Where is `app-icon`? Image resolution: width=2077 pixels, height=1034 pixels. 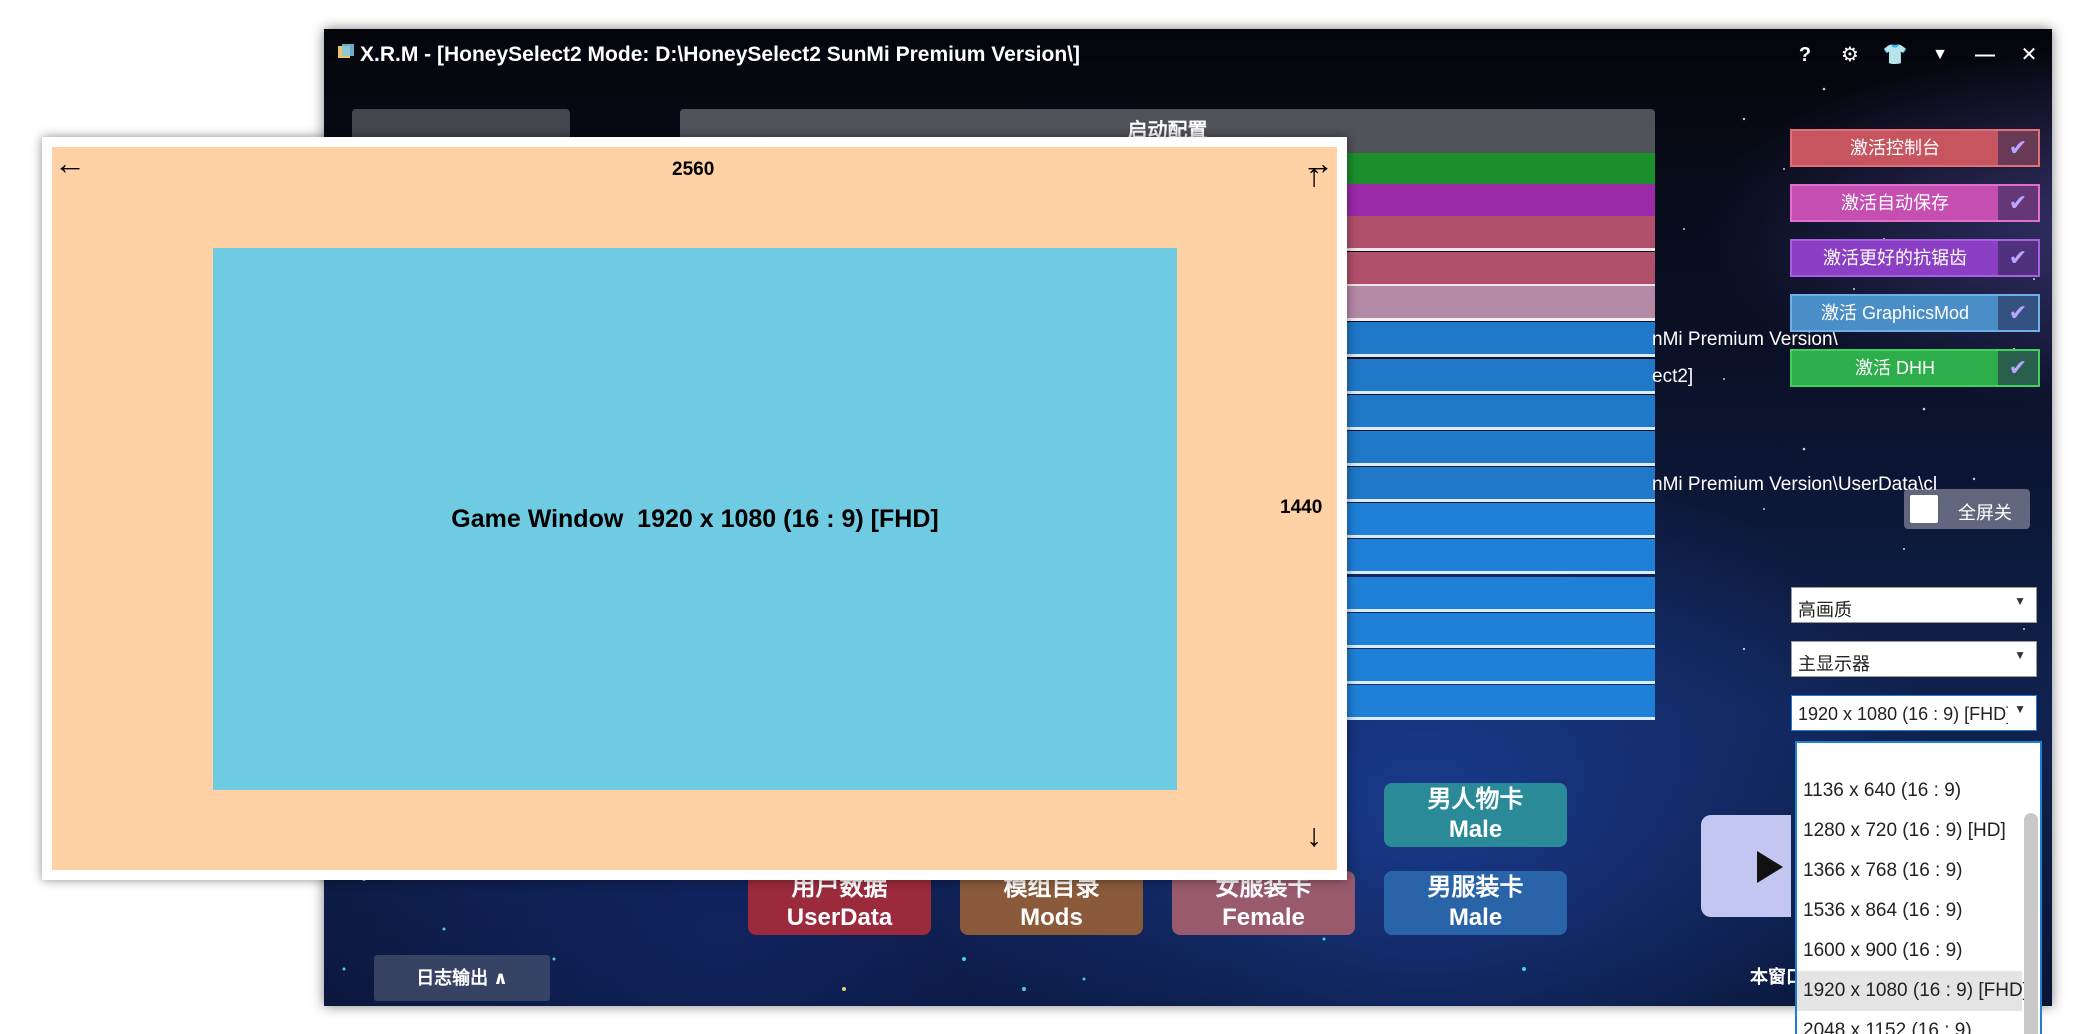
app-icon is located at coordinates (346, 51).